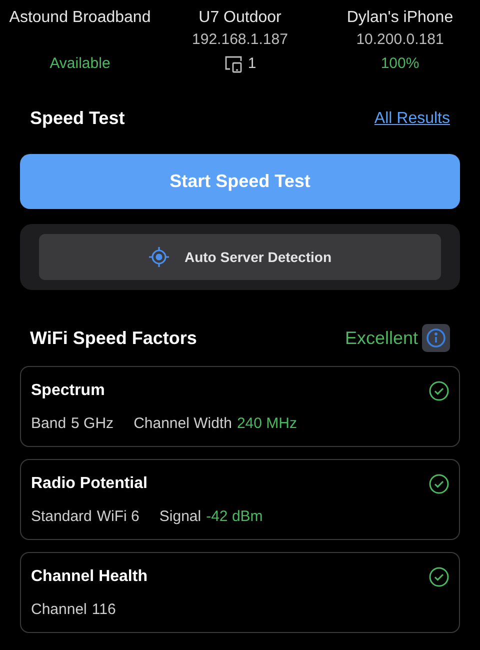 This screenshot has height=650, width=480. I want to click on info-icon, so click(436, 338).